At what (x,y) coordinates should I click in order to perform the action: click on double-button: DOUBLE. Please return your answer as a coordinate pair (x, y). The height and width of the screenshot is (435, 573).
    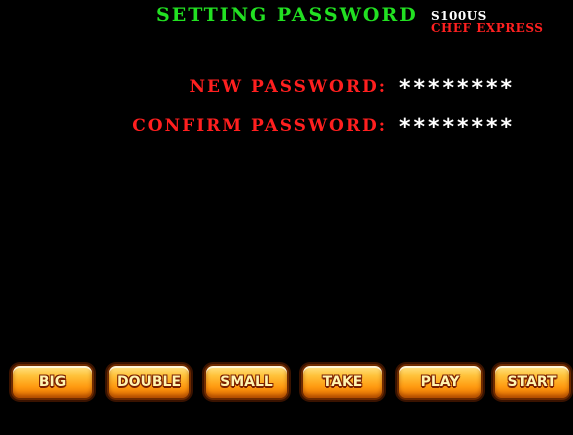
    Looking at the image, I should click on (149, 382).